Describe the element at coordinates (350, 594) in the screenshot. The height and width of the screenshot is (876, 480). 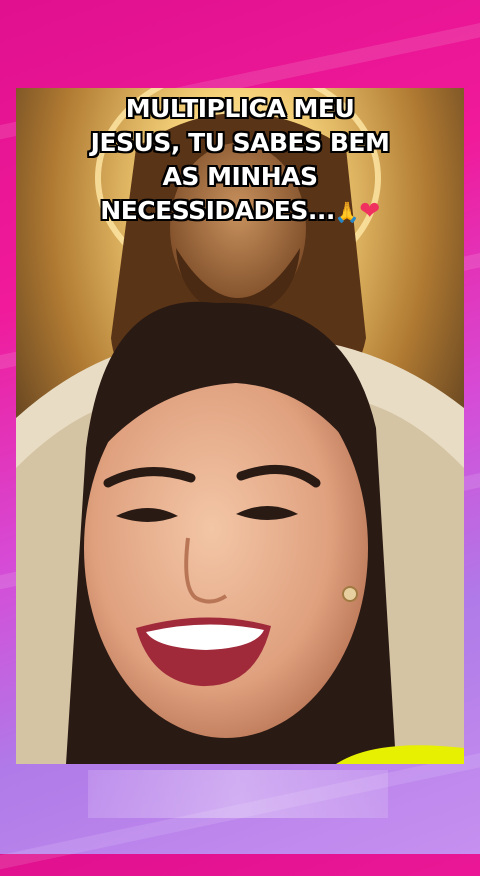
I see `earring` at that location.